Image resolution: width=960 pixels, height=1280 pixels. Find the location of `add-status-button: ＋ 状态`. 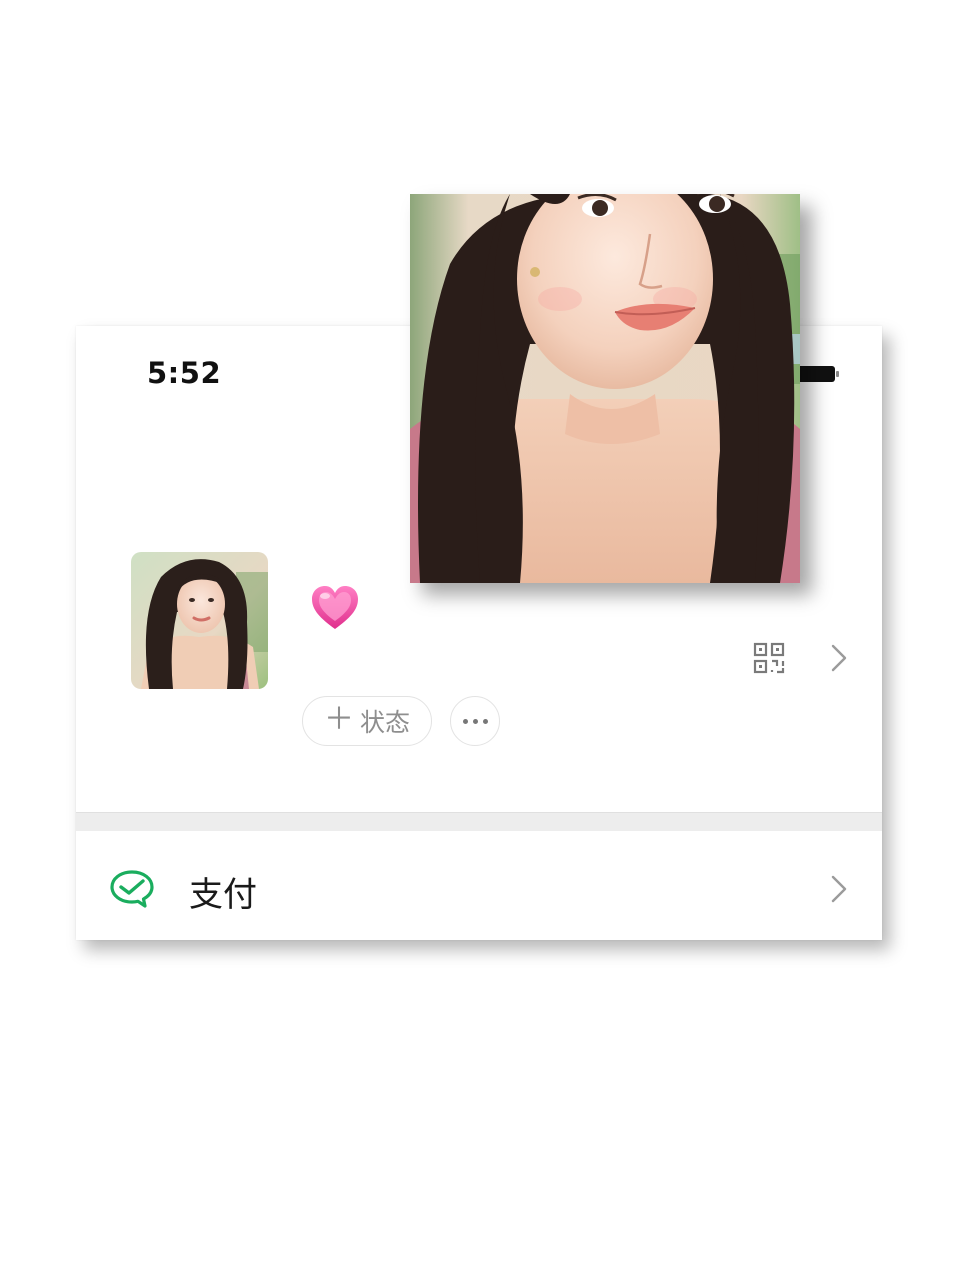

add-status-button: ＋ 状态 is located at coordinates (367, 721).